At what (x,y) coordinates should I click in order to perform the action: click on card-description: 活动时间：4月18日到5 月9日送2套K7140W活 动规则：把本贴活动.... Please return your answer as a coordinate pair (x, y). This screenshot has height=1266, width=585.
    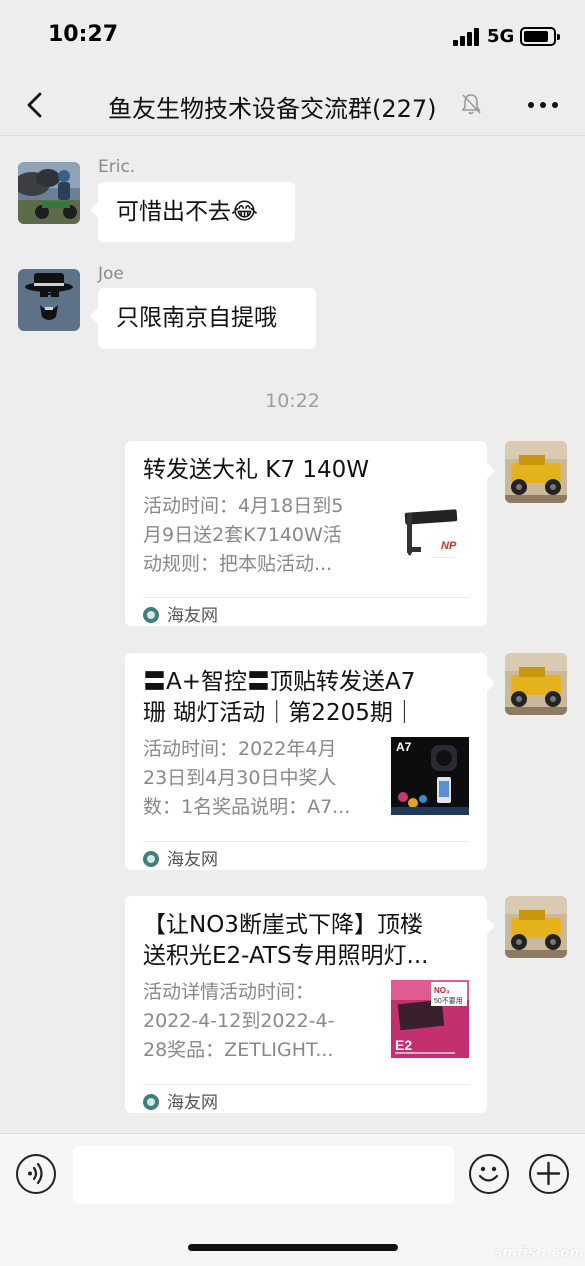
    Looking at the image, I should click on (243, 535).